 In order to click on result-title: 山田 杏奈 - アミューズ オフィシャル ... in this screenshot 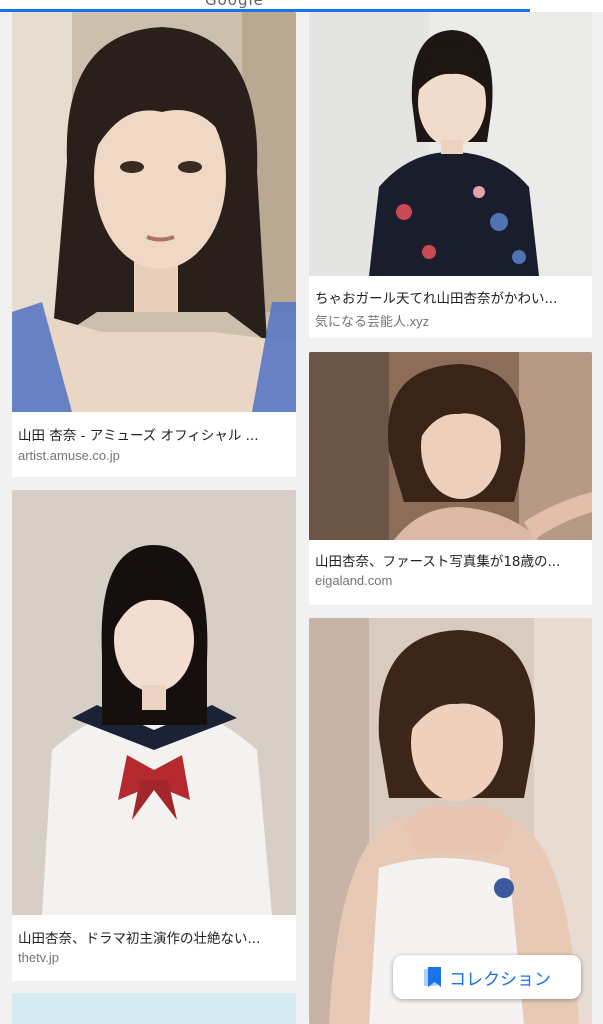, I will do `click(151, 434)`.